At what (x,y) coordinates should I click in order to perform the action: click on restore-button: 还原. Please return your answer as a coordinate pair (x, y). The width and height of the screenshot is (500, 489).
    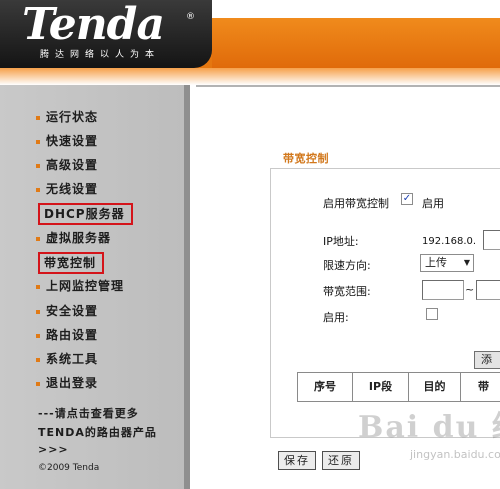
    Looking at the image, I should click on (341, 460).